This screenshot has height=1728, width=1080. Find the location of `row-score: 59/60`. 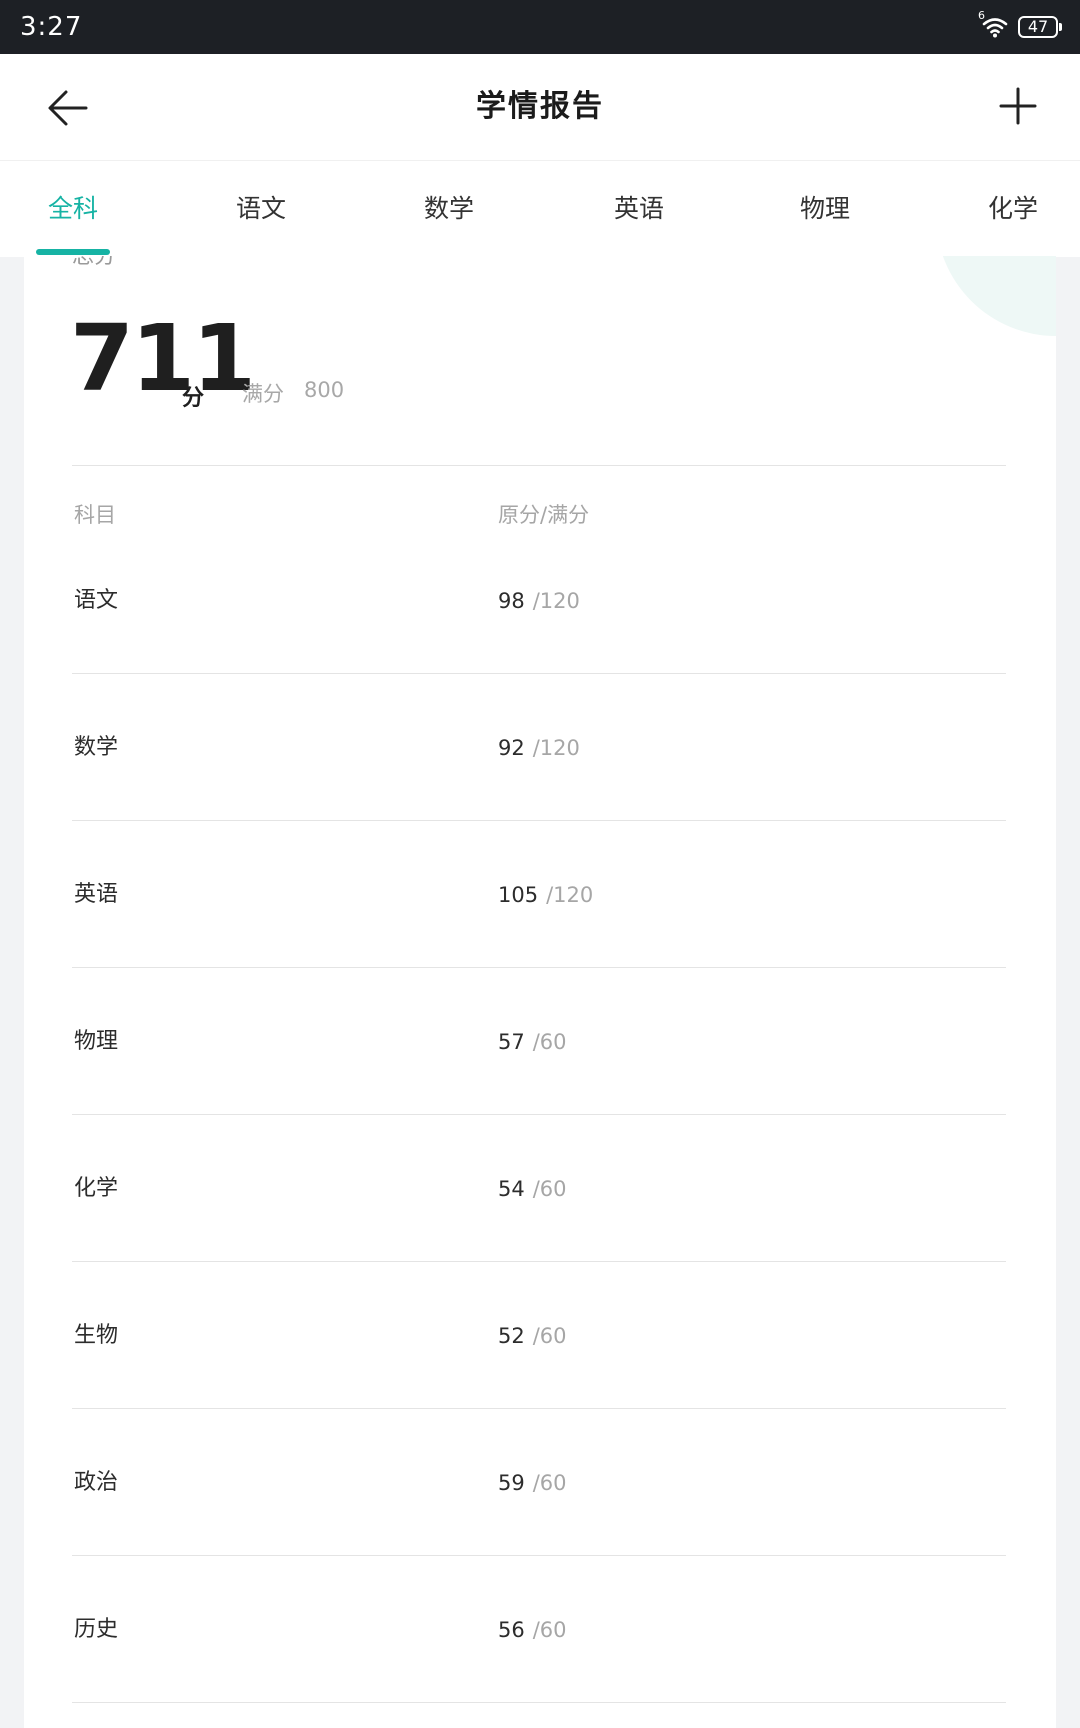

row-score: 59/60 is located at coordinates (532, 1483).